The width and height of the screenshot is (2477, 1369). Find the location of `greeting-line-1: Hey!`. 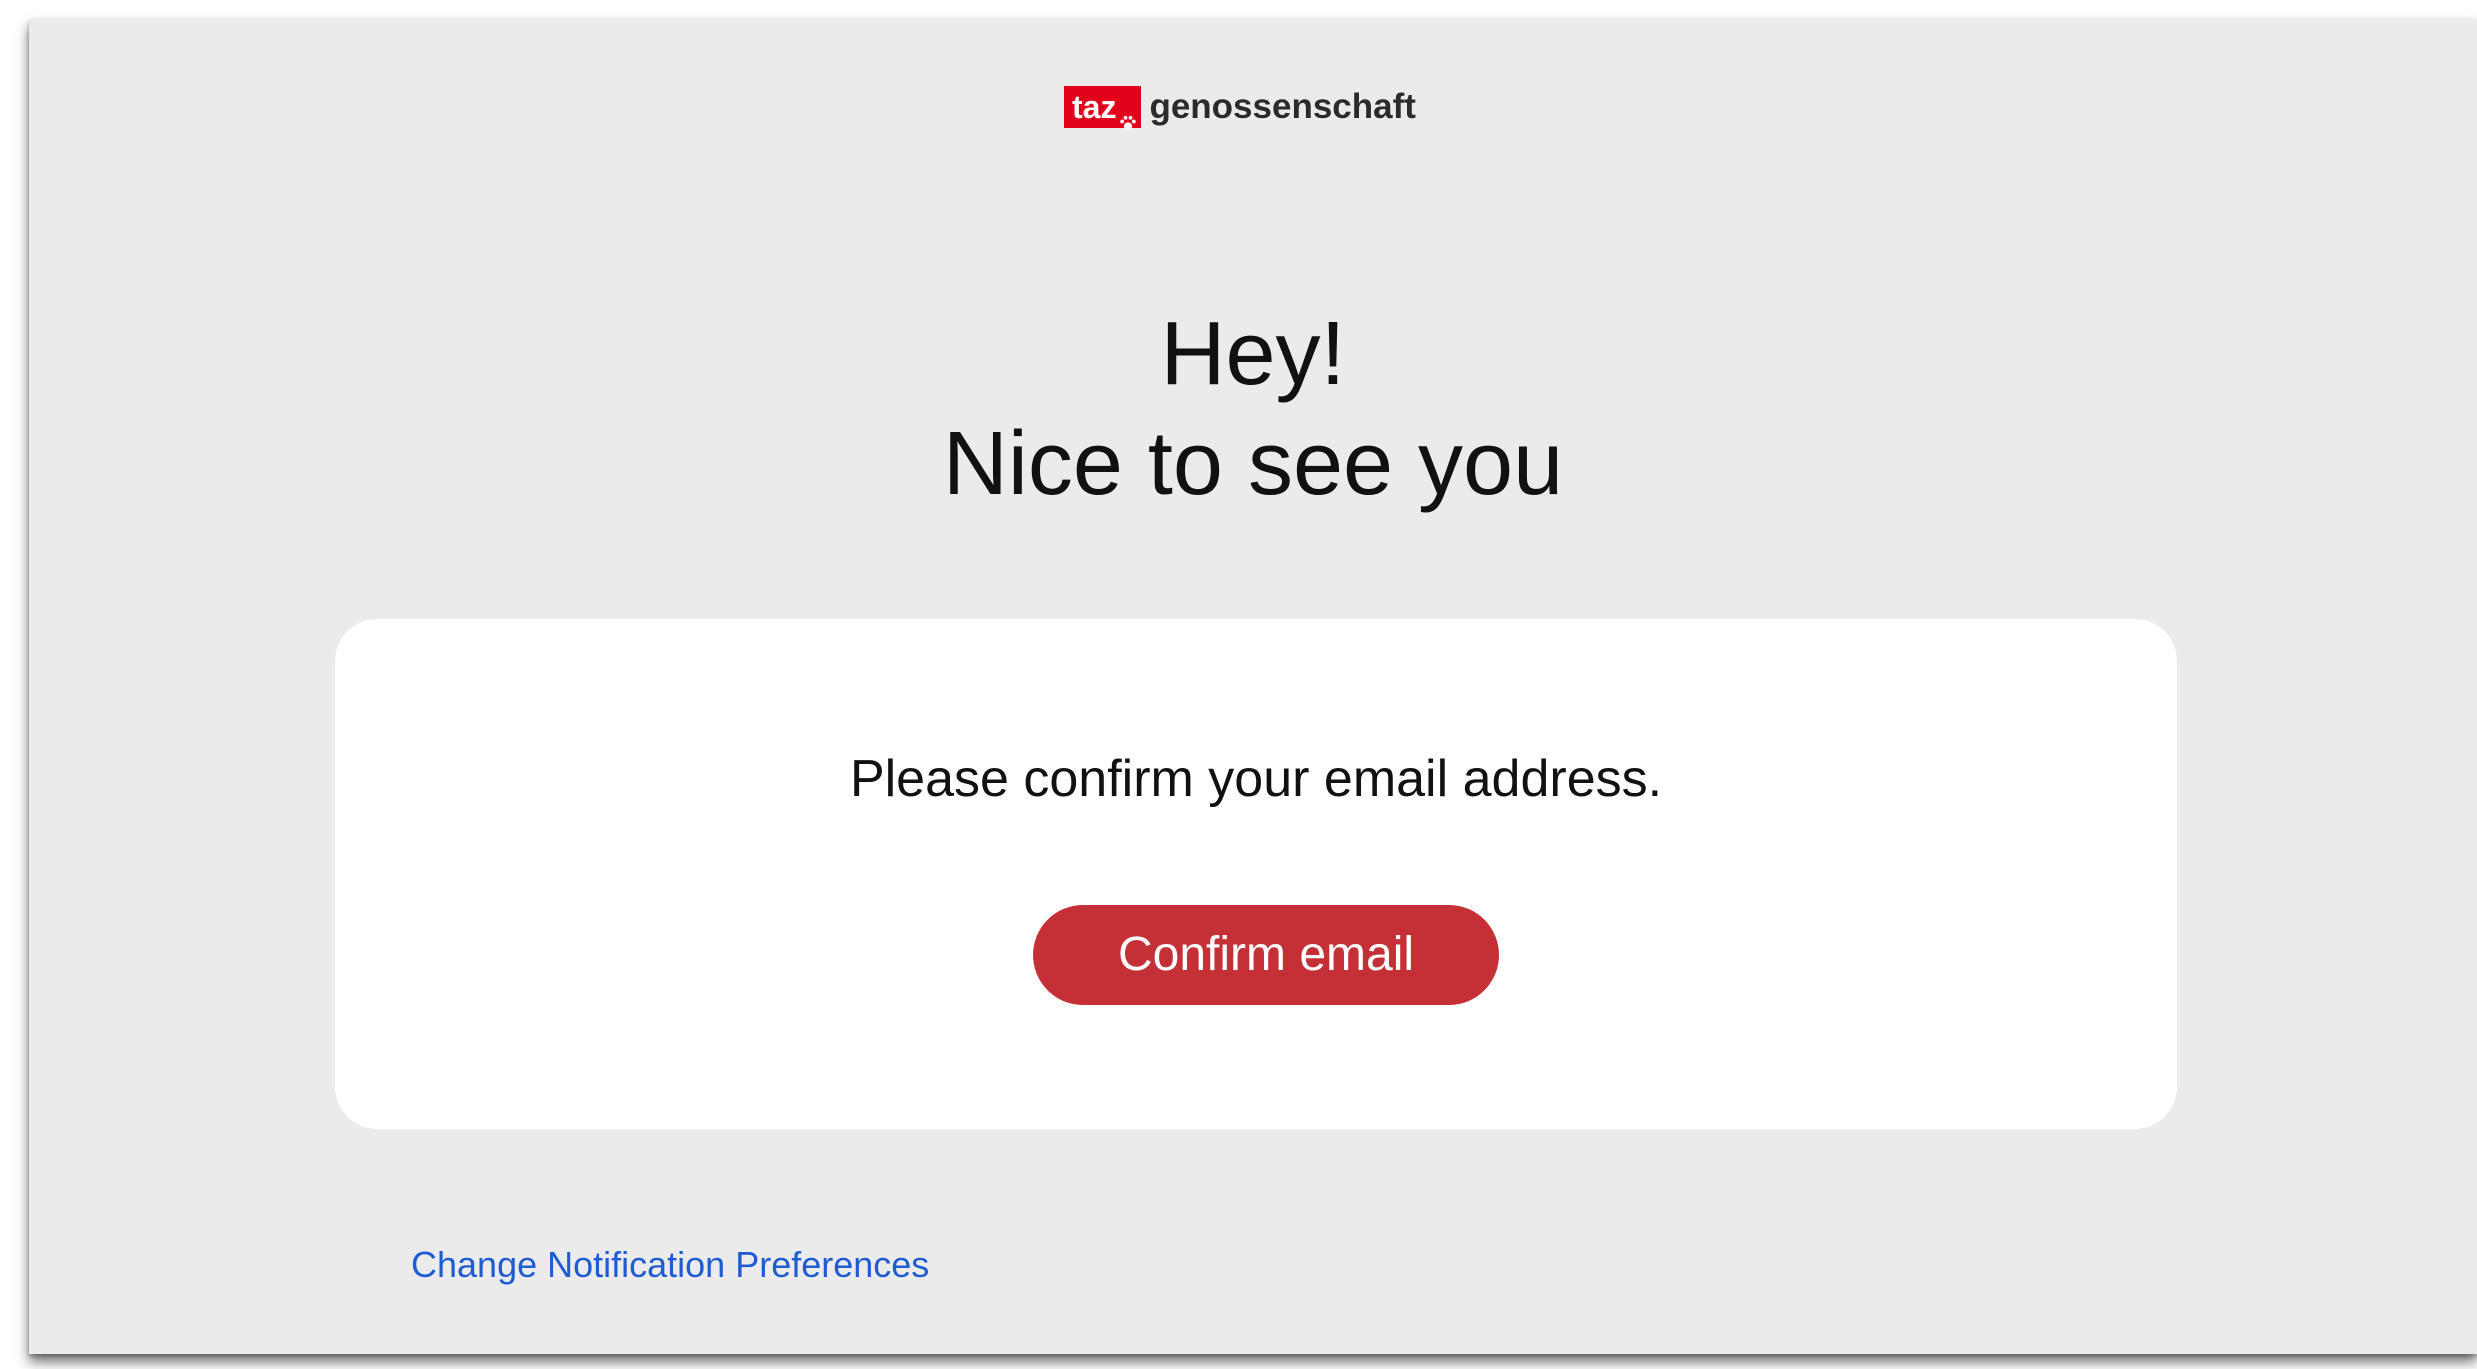

greeting-line-1: Hey! is located at coordinates (1253, 354).